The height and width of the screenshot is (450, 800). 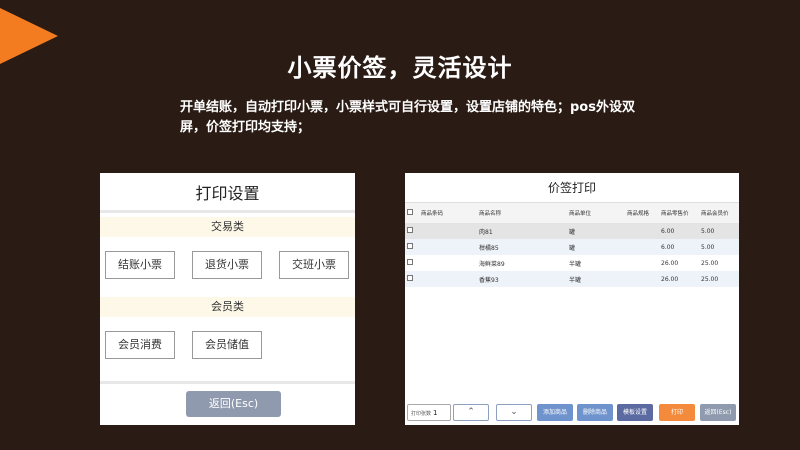 I want to click on column-header: 商品单位, so click(x=596, y=213).